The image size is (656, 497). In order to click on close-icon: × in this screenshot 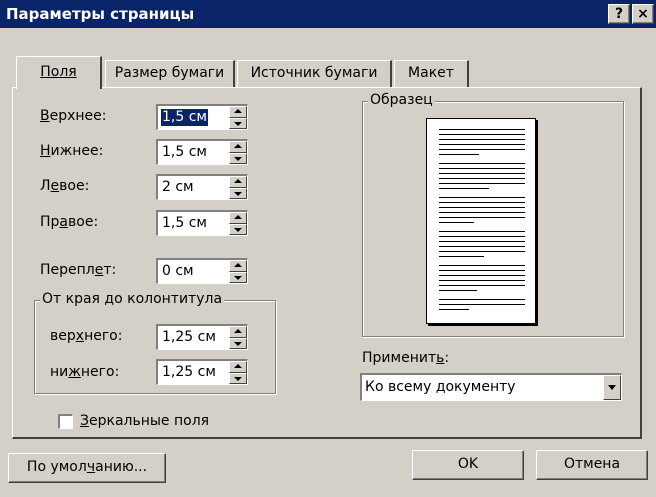, I will do `click(643, 14)`.